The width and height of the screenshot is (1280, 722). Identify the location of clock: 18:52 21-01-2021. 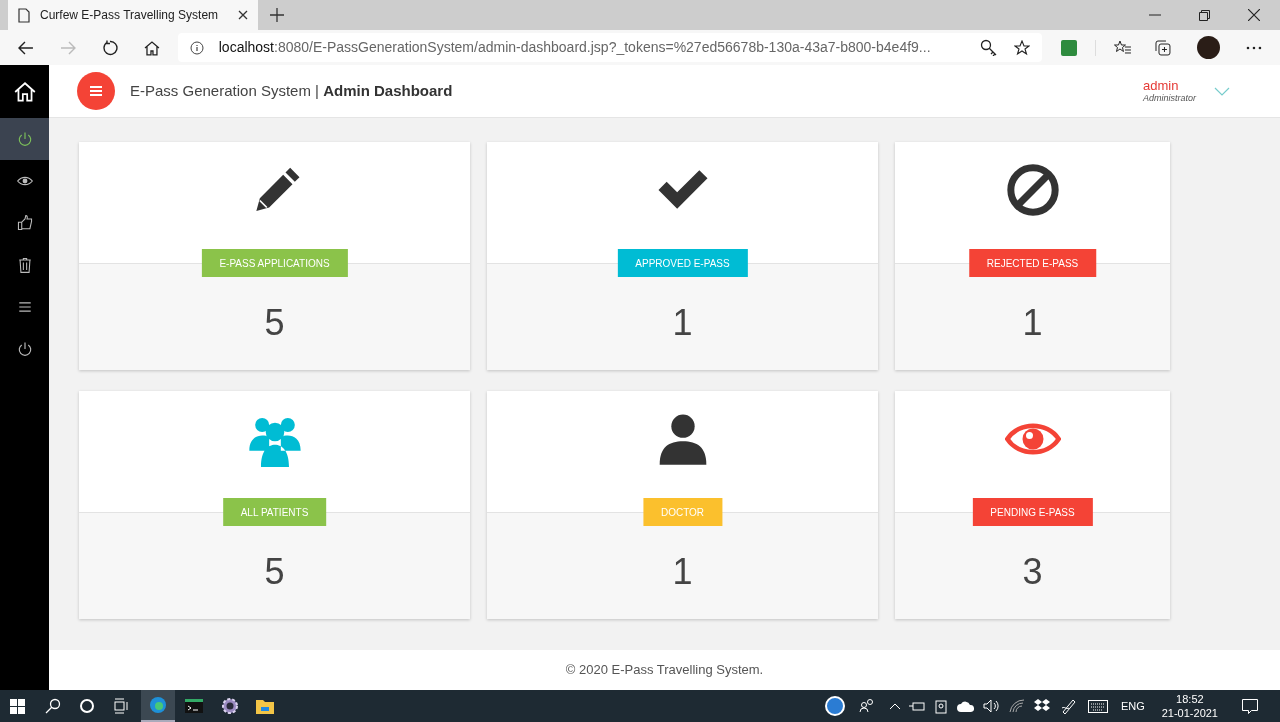
(1189, 706).